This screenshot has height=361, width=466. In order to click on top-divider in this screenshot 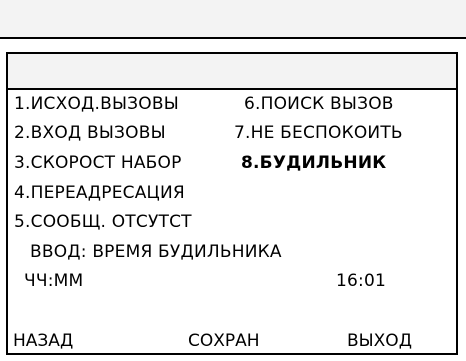, I will do `click(233, 38)`.